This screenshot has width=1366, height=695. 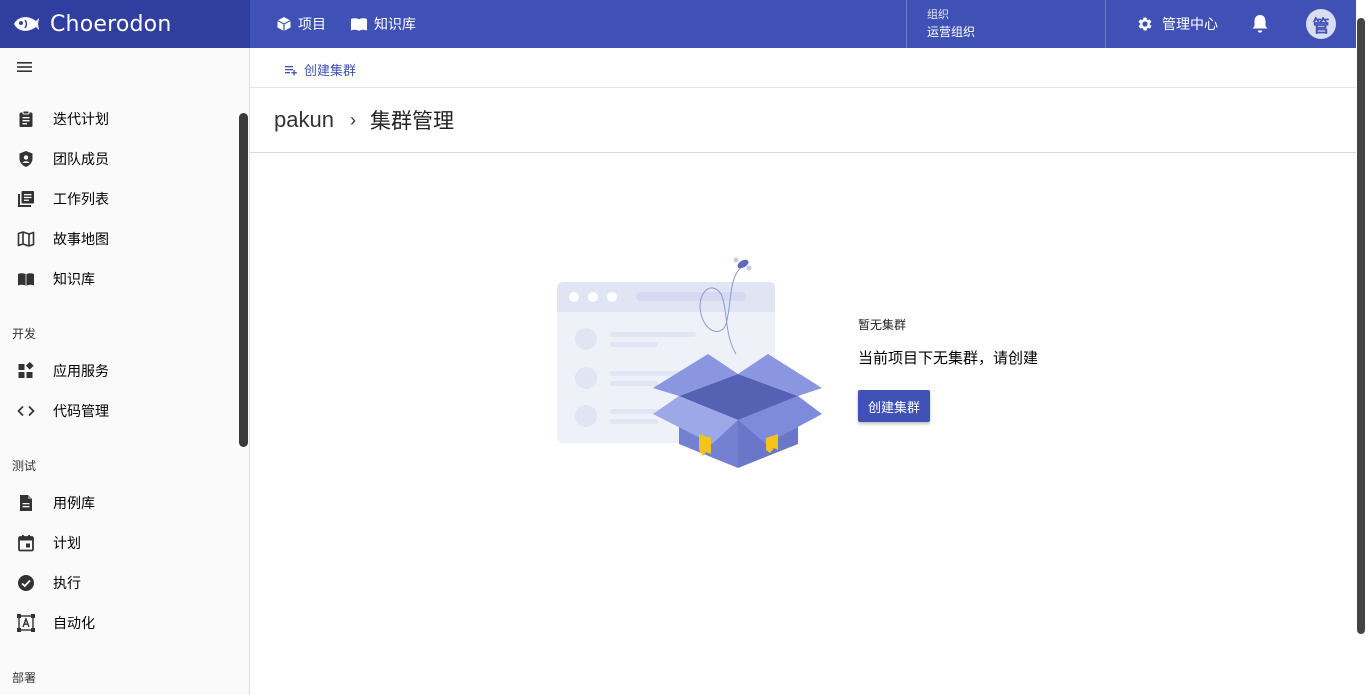 What do you see at coordinates (243, 280) in the screenshot?
I see `sidebar-scrollbar` at bounding box center [243, 280].